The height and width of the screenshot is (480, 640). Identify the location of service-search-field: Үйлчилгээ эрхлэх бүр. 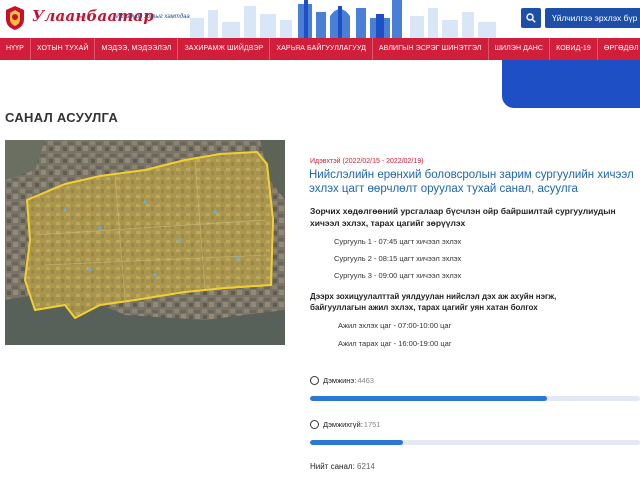
(592, 18).